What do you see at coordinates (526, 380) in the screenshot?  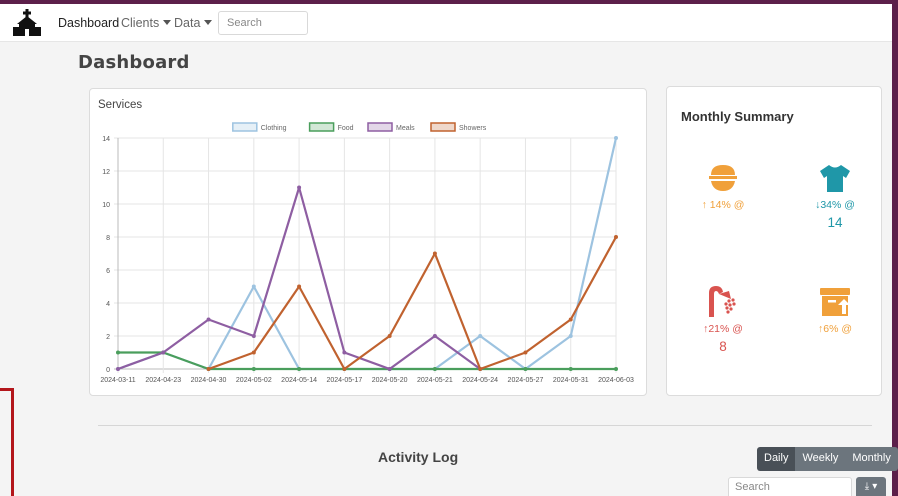 I see `x-tick-label: 2024-05-27` at bounding box center [526, 380].